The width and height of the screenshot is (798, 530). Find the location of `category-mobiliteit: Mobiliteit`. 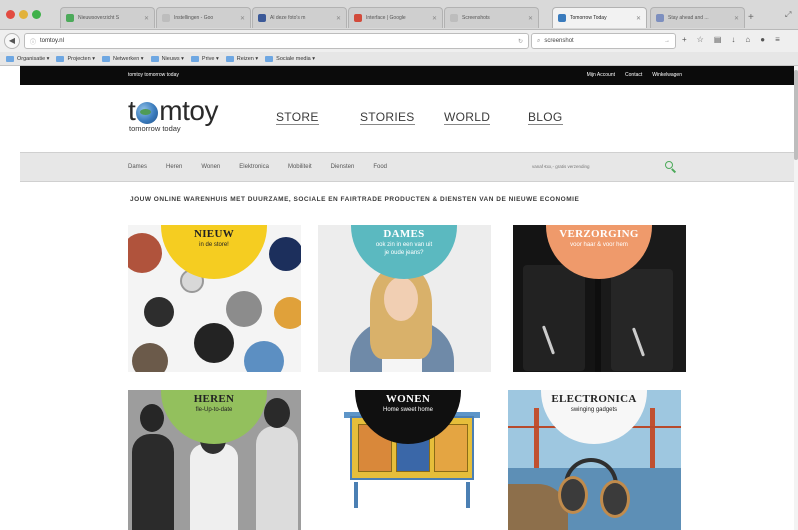

category-mobiliteit: Mobiliteit is located at coordinates (300, 167).